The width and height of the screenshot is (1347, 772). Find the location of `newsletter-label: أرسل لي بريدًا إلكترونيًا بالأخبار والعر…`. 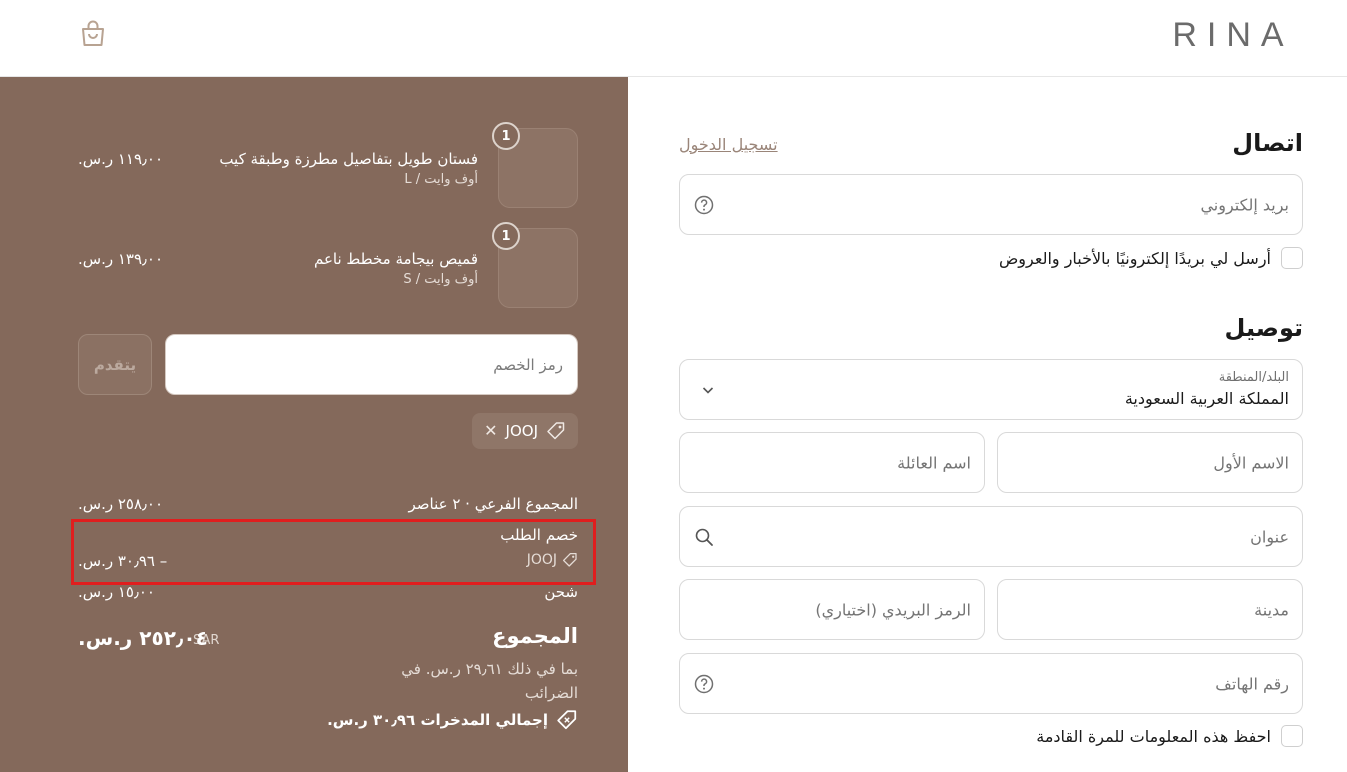

newsletter-label: أرسل لي بريدًا إلكترونيًا بالأخبار والعر… is located at coordinates (1134, 258).